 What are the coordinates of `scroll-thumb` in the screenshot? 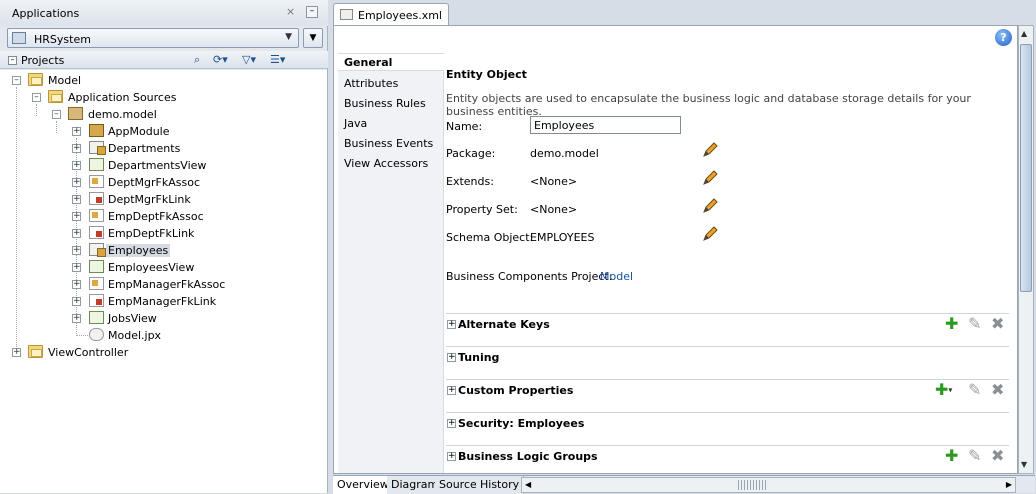 It's located at (1026, 168).